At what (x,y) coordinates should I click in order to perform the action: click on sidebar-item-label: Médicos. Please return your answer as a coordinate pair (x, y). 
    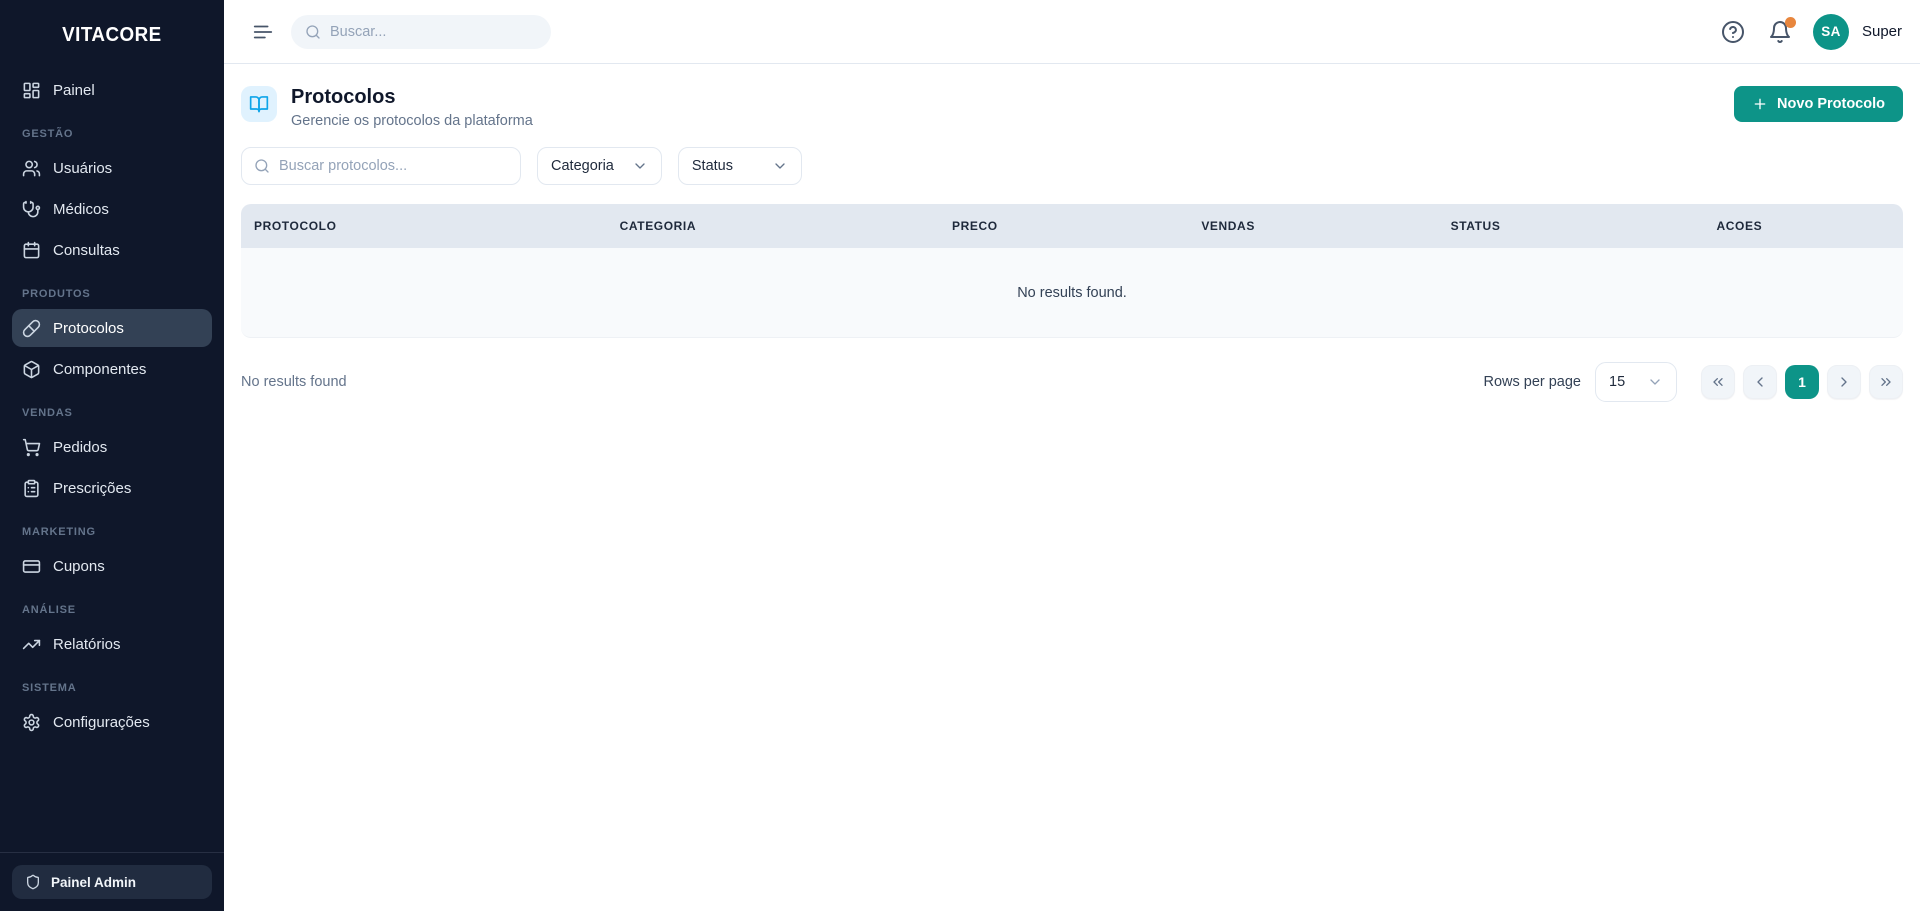
    Looking at the image, I should click on (81, 209).